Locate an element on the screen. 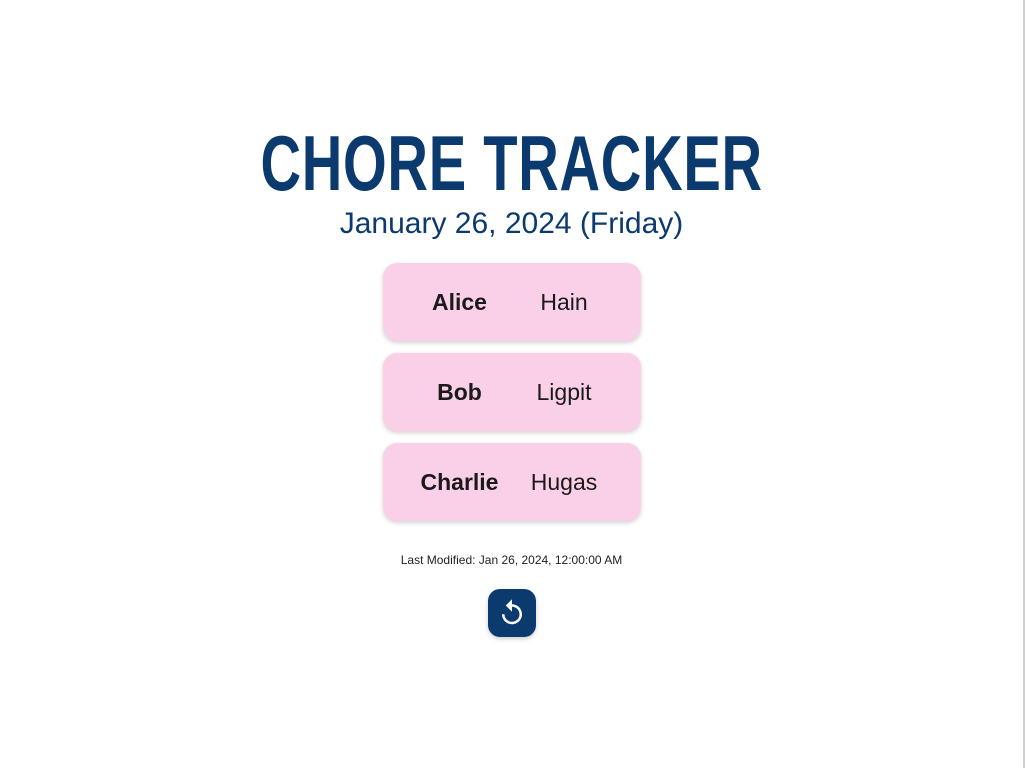 This screenshot has width=1025, height=768. chore-label: Hain is located at coordinates (564, 302).